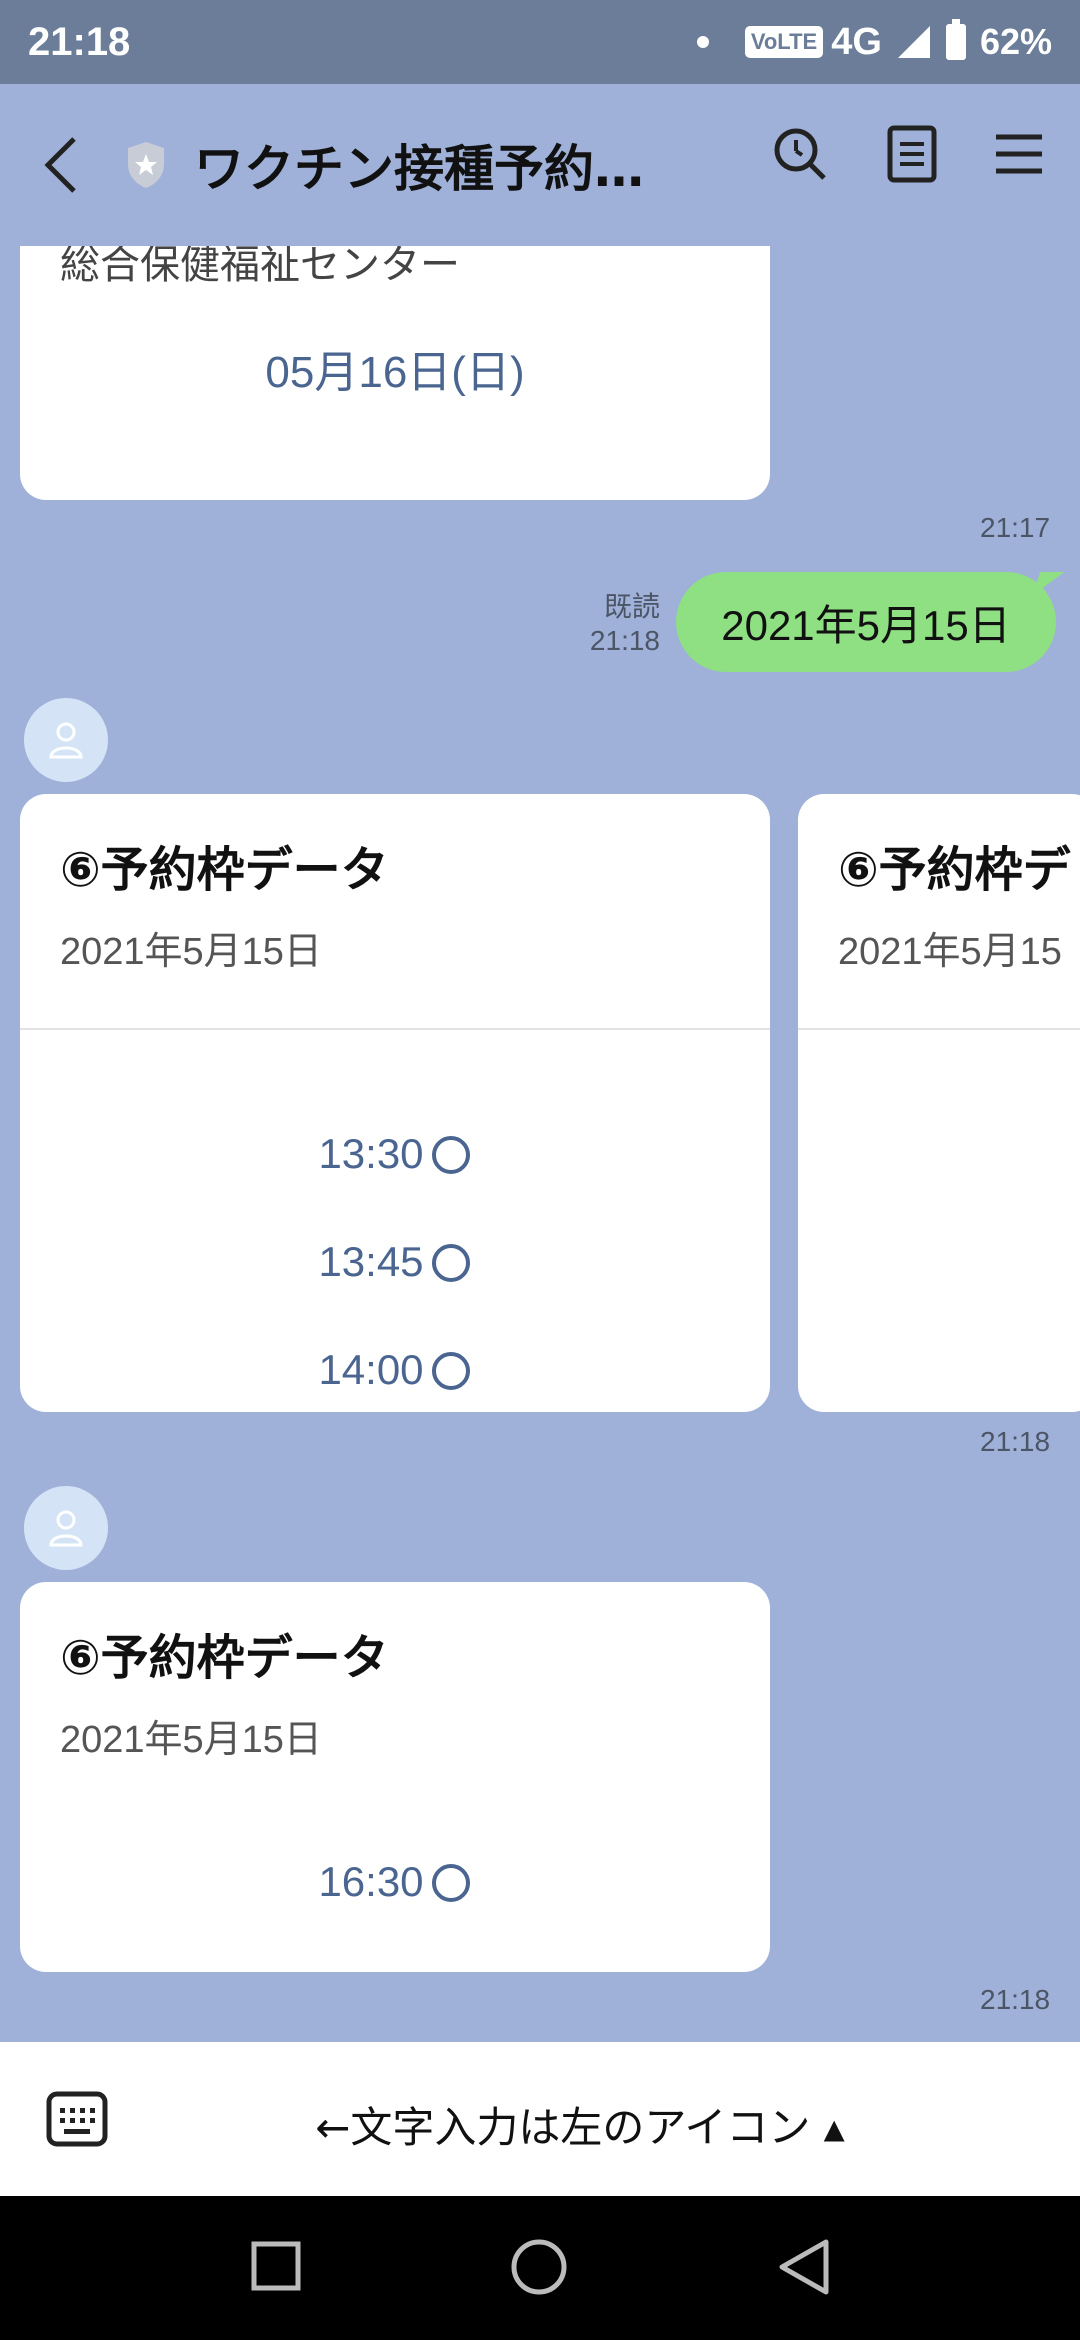 The height and width of the screenshot is (2340, 1080). What do you see at coordinates (371, 1261) in the screenshot?
I see `slot-time: 13:45` at bounding box center [371, 1261].